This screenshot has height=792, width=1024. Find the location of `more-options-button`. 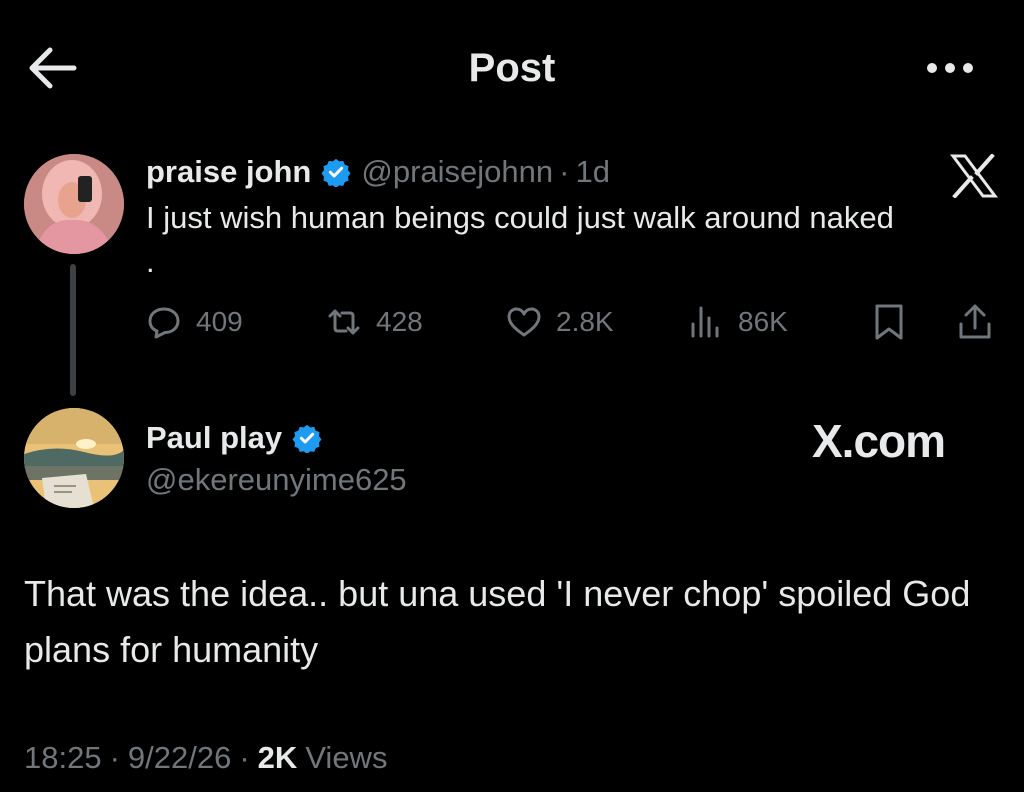

more-options-button is located at coordinates (950, 68).